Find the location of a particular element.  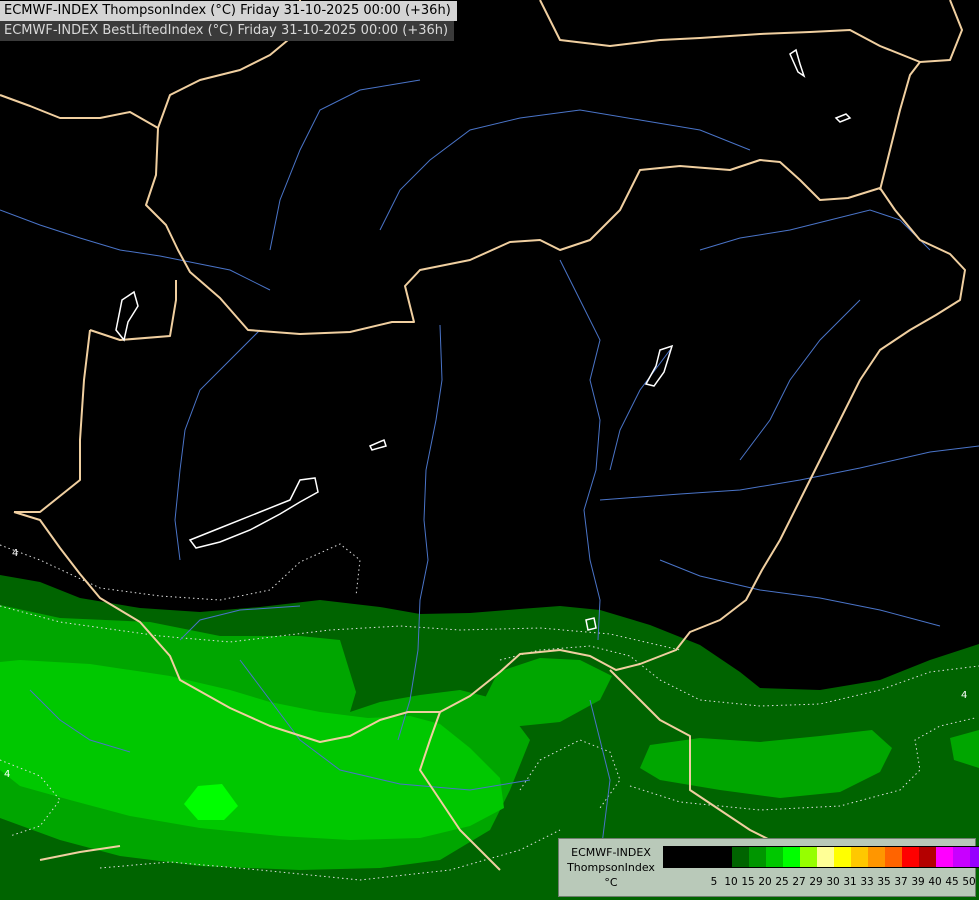

legend-tick-label: 31 is located at coordinates (850, 882).